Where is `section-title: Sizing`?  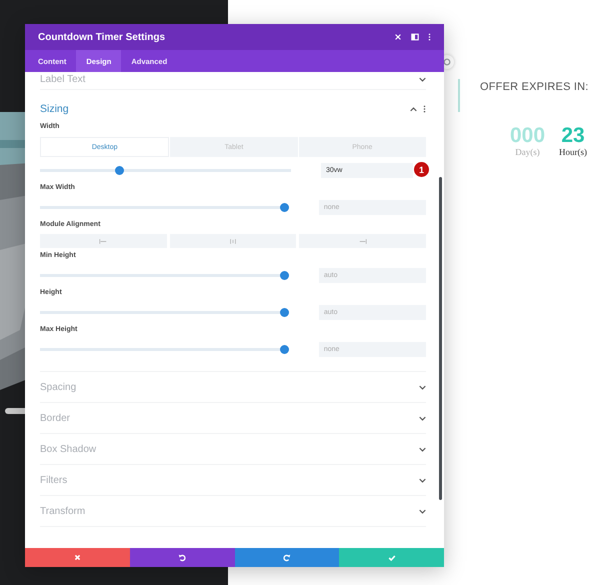
section-title: Sizing is located at coordinates (54, 109).